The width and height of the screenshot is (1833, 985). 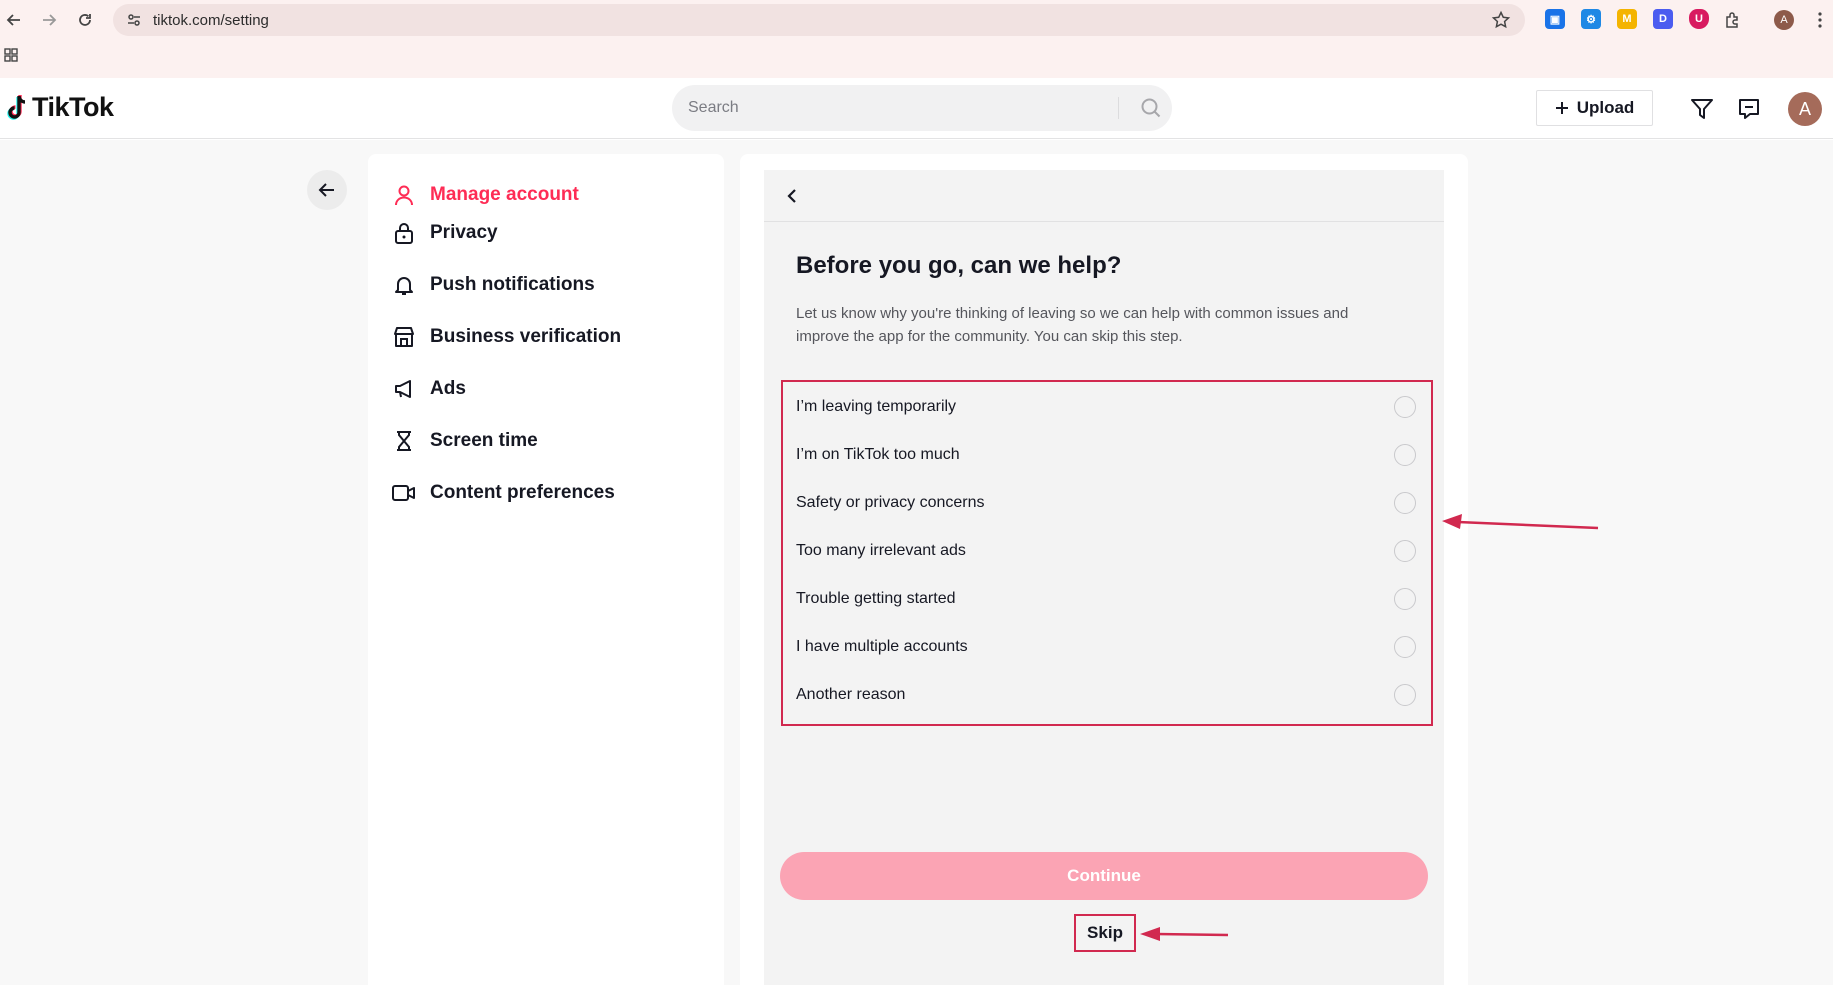 What do you see at coordinates (1733, 20) in the screenshot?
I see `extensions-puzzle-icon` at bounding box center [1733, 20].